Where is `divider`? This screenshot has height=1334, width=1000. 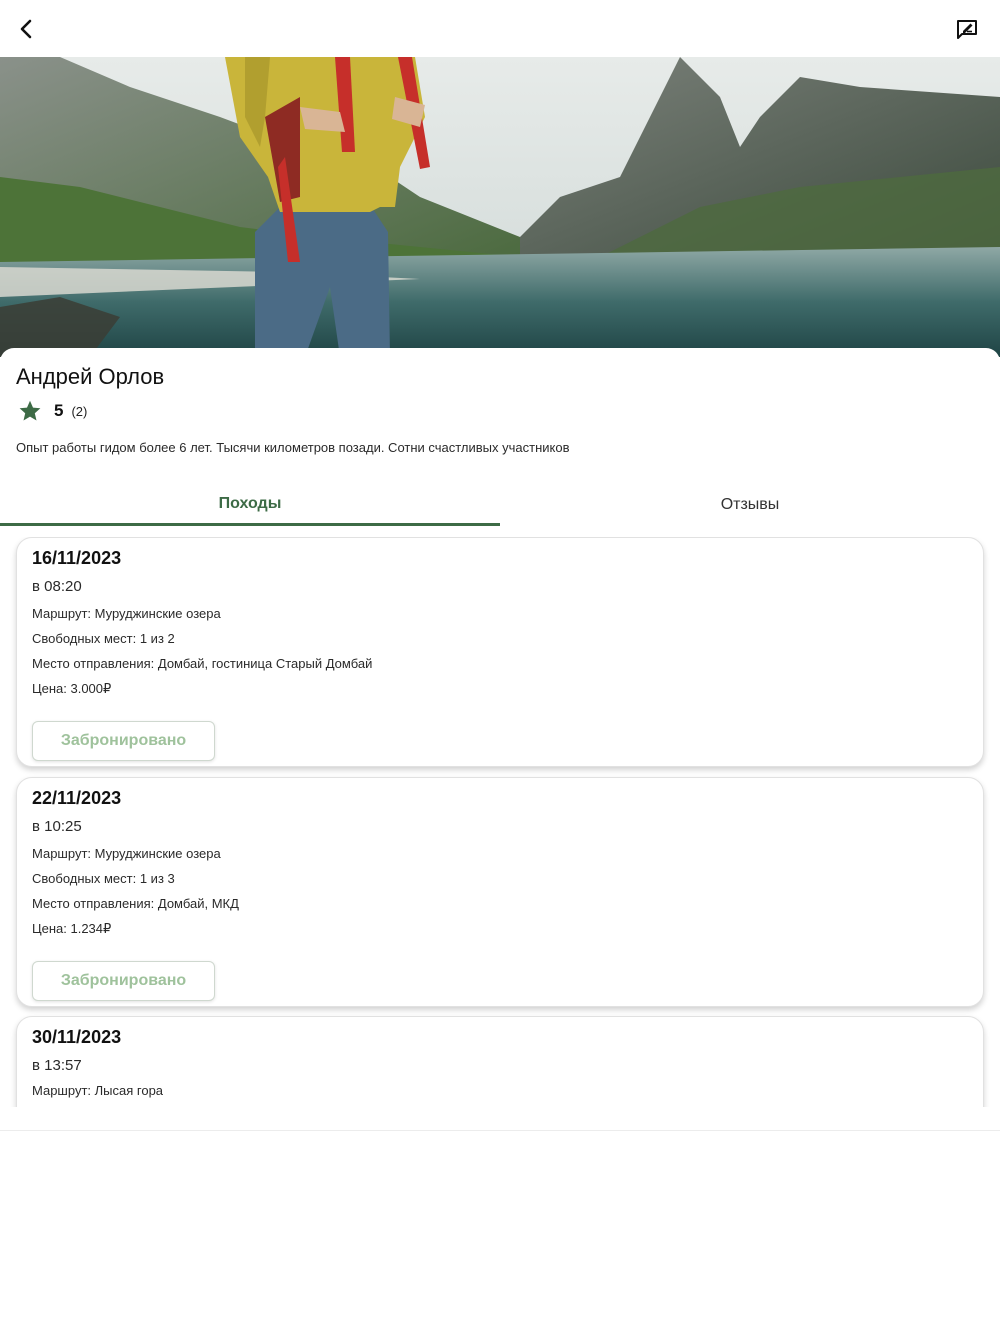
divider is located at coordinates (500, 1130).